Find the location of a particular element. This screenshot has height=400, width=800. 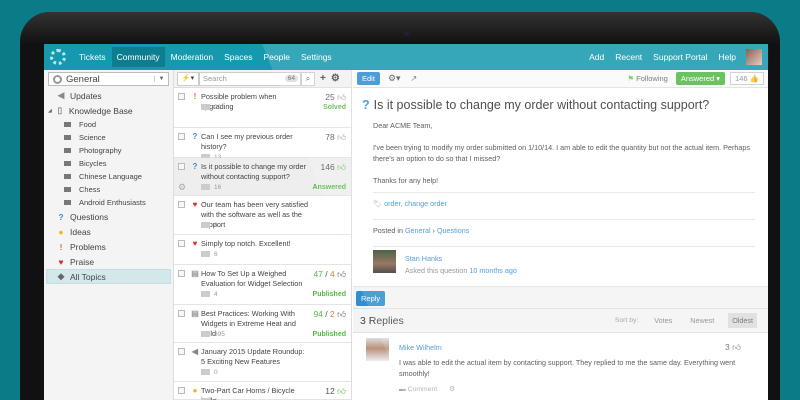

nav-community: Community is located at coordinates (138, 57).